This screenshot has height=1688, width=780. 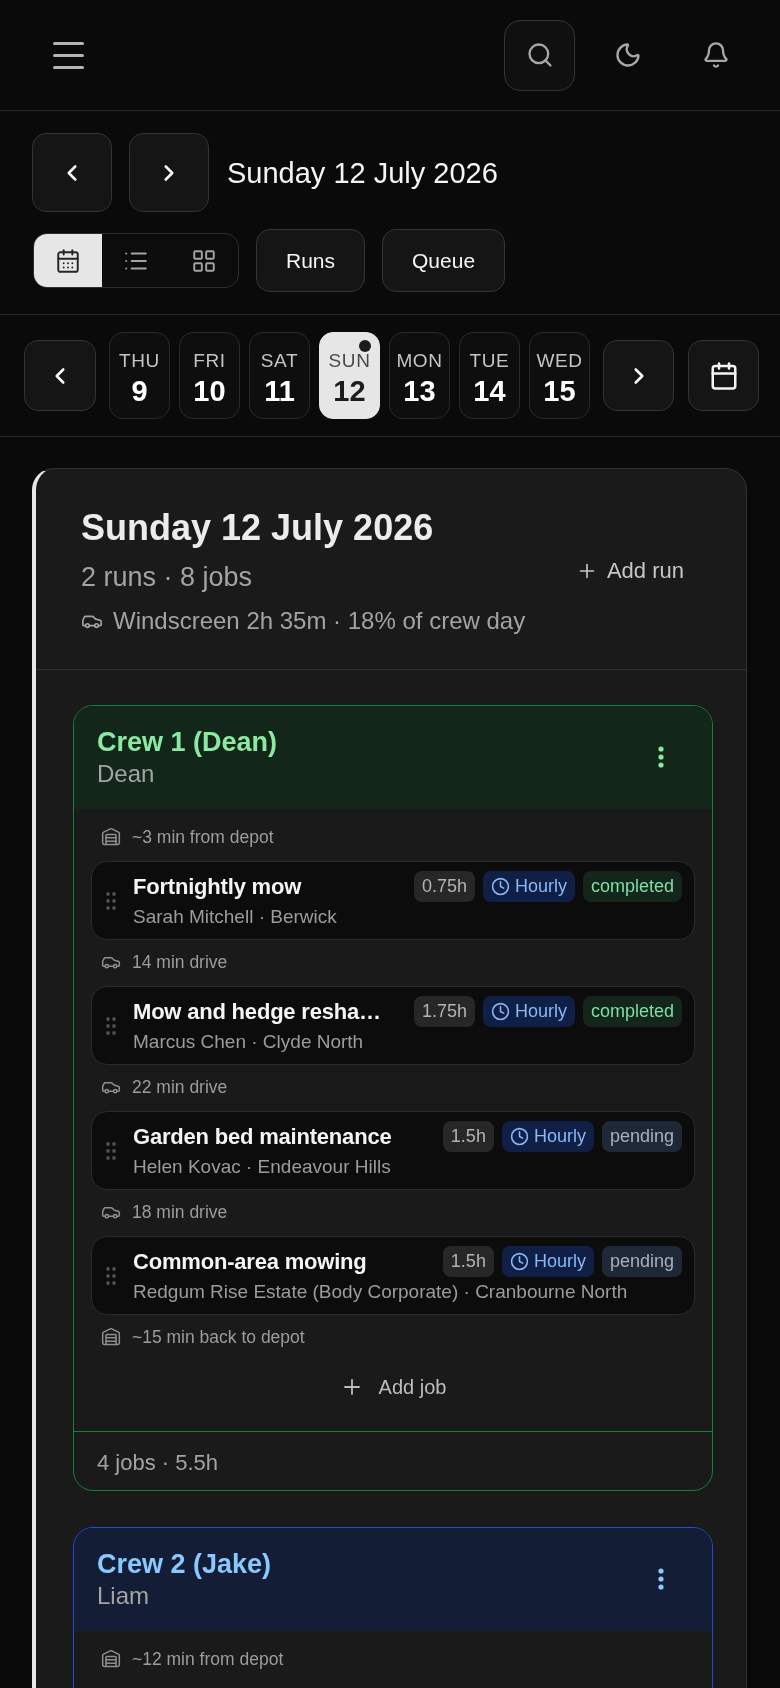 What do you see at coordinates (218, 886) in the screenshot?
I see `job-title: Fortnightly mow` at bounding box center [218, 886].